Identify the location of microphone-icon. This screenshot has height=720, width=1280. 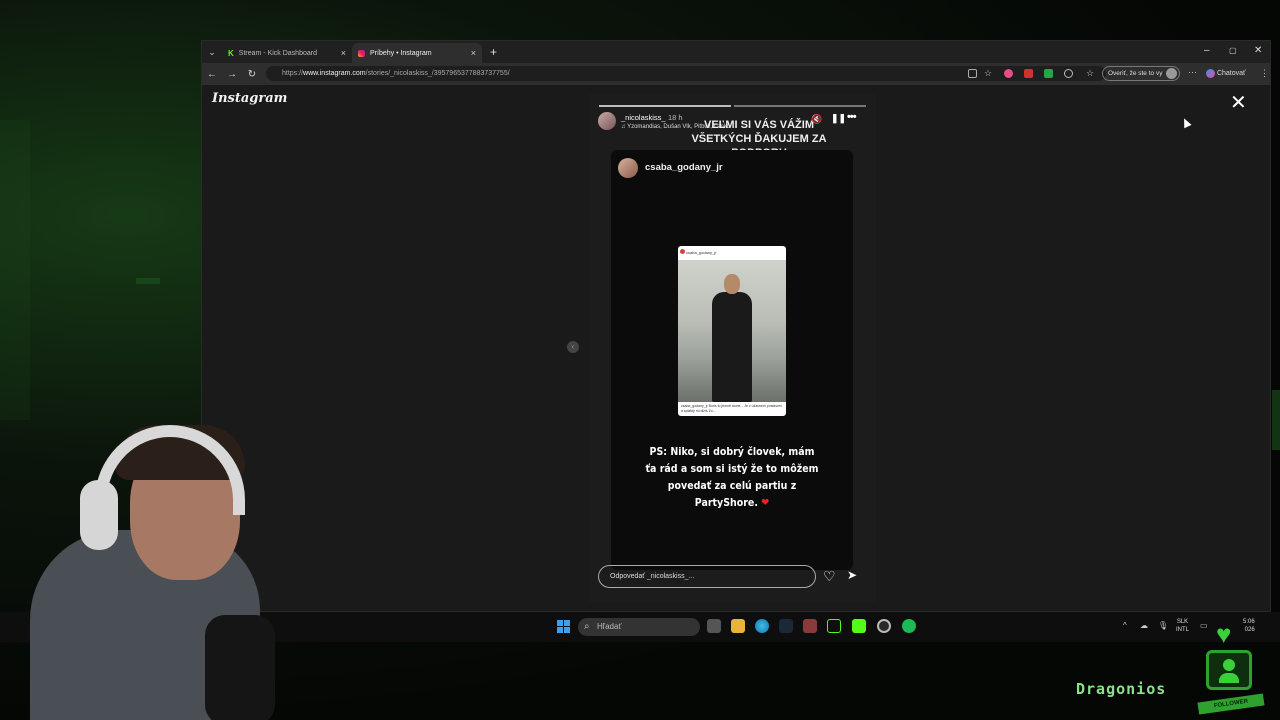
(240, 667).